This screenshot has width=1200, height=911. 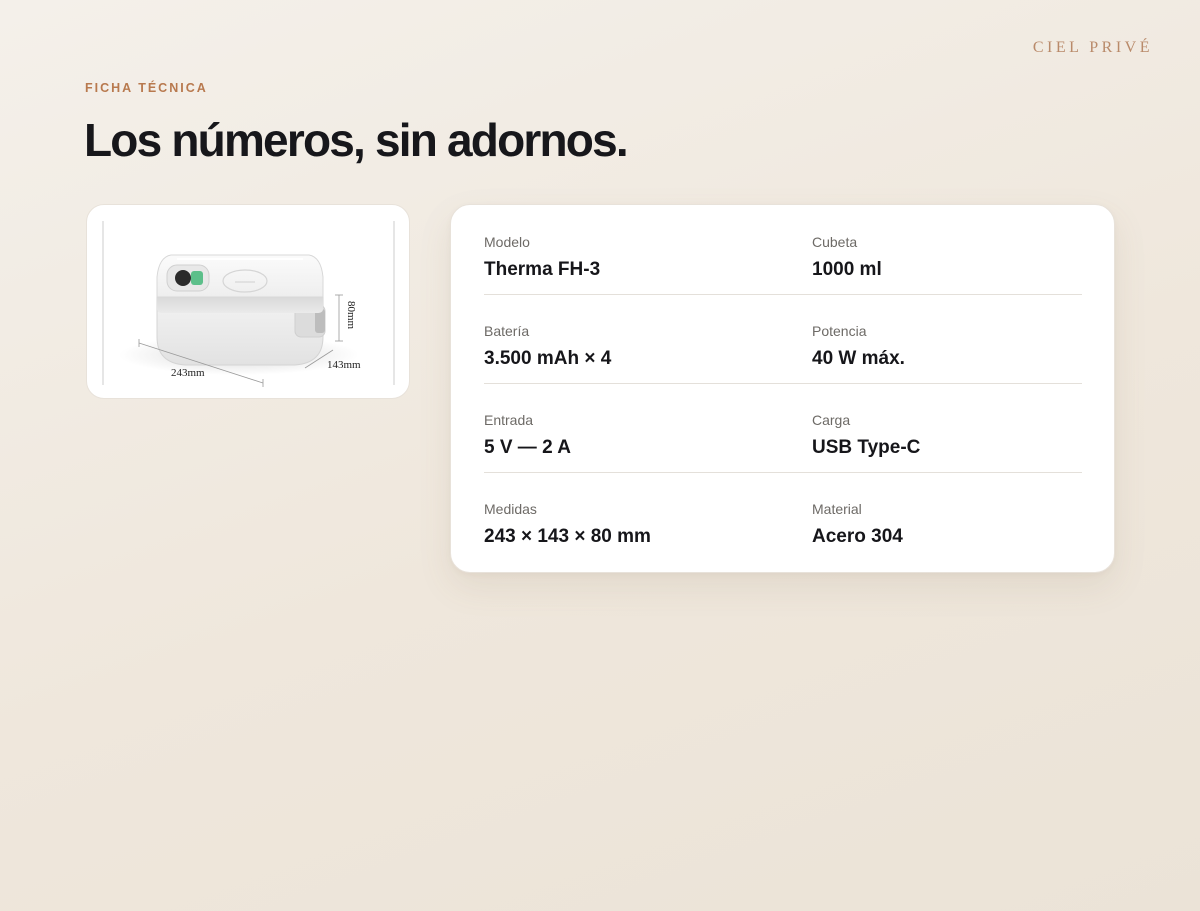 I want to click on spec-label: Modelo, so click(x=507, y=242).